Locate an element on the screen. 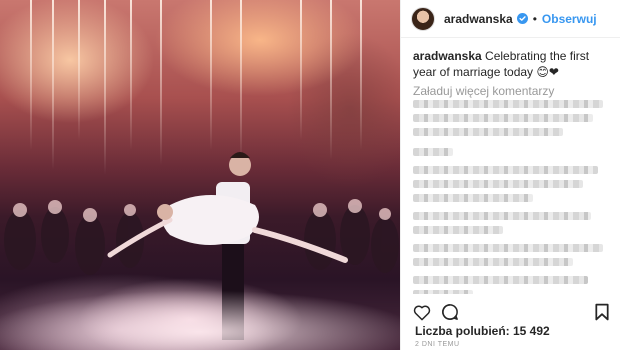 This screenshot has height=350, width=620. caption-username: aradwanska is located at coordinates (447, 56).